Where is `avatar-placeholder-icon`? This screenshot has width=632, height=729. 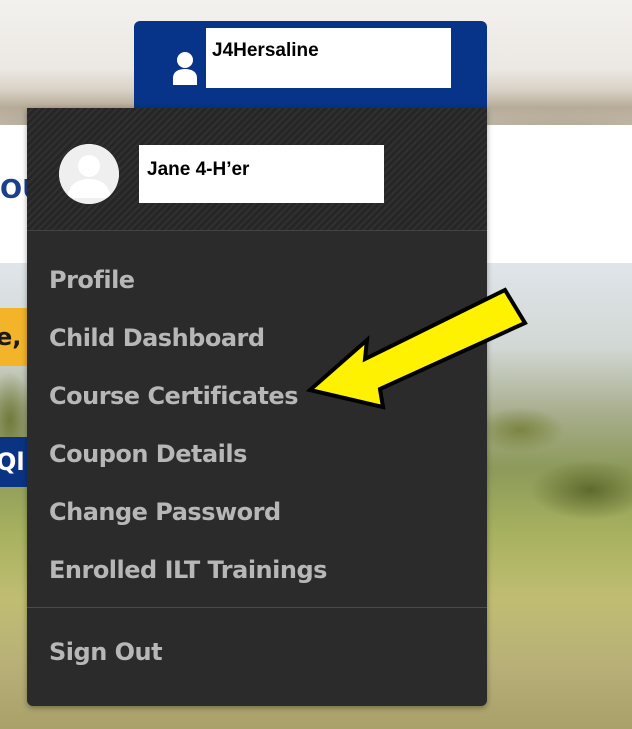
avatar-placeholder-icon is located at coordinates (89, 174).